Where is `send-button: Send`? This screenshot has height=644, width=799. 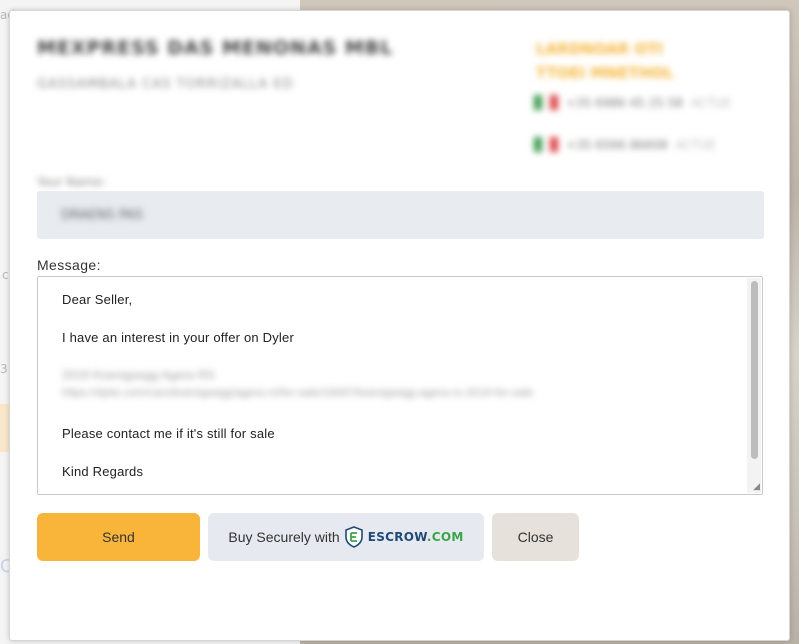
send-button: Send is located at coordinates (118, 537).